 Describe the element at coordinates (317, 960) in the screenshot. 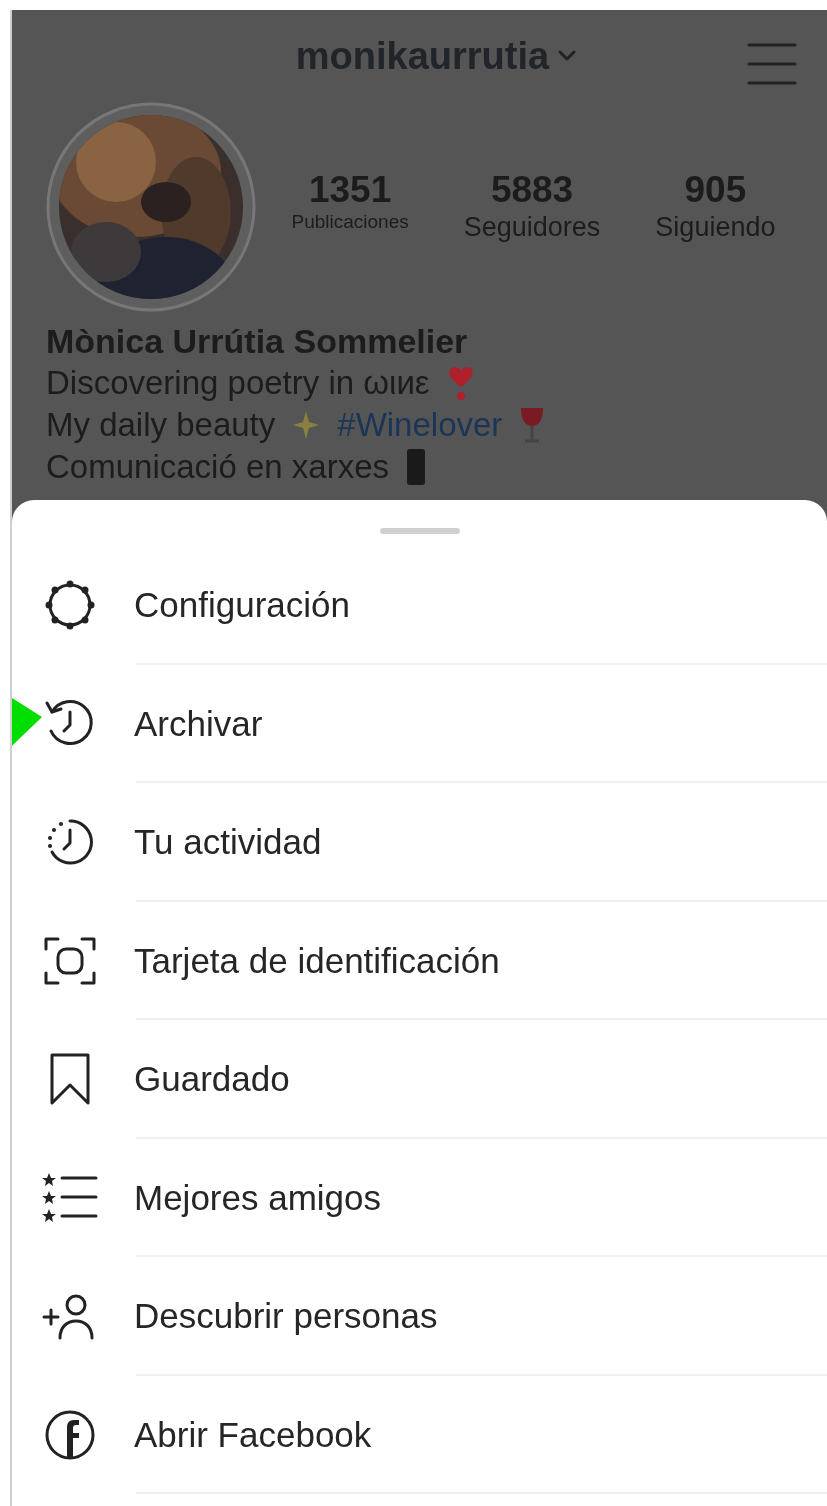

I see `menu-item: Tarjeta de identificación` at that location.